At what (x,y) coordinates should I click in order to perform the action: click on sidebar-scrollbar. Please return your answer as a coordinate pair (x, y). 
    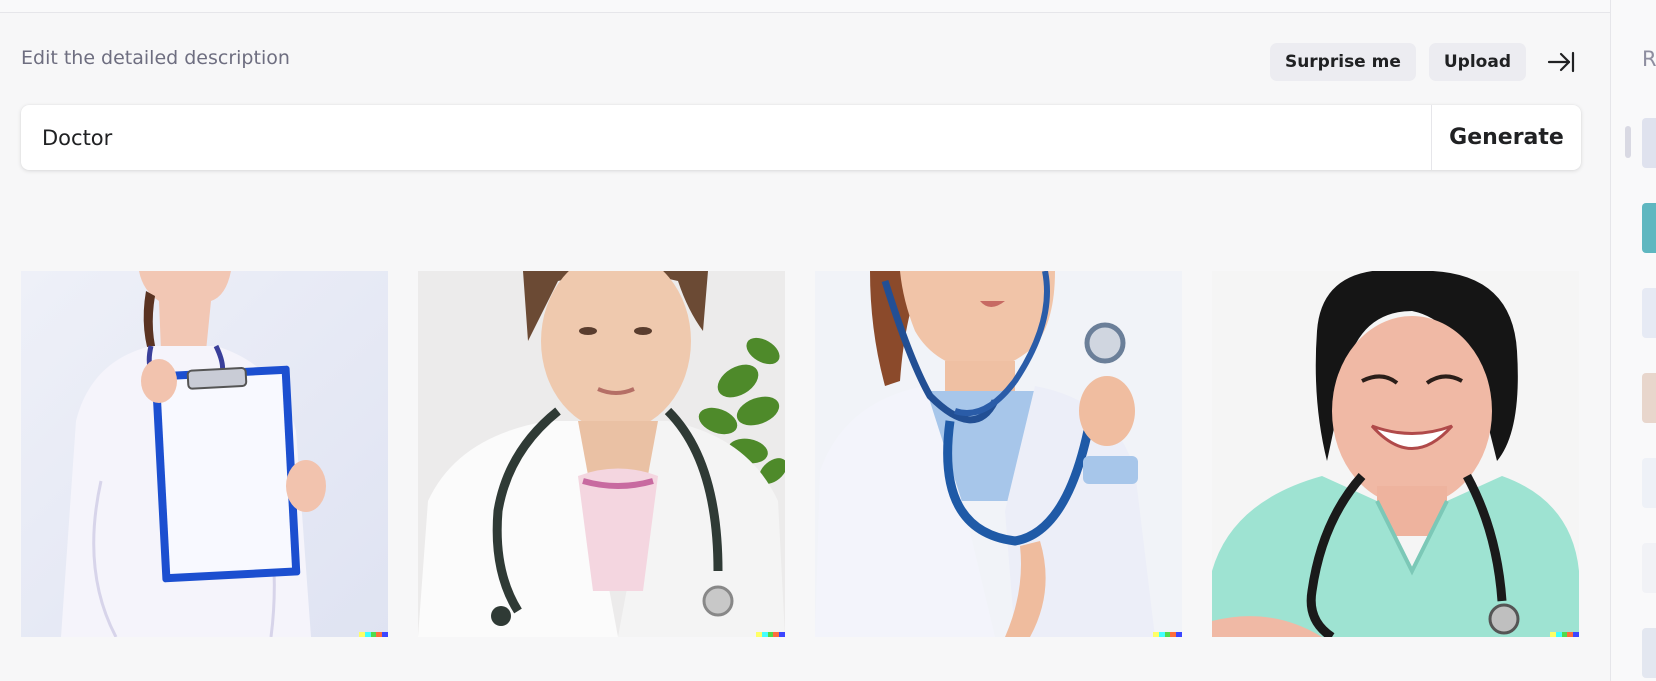
    Looking at the image, I should click on (1628, 142).